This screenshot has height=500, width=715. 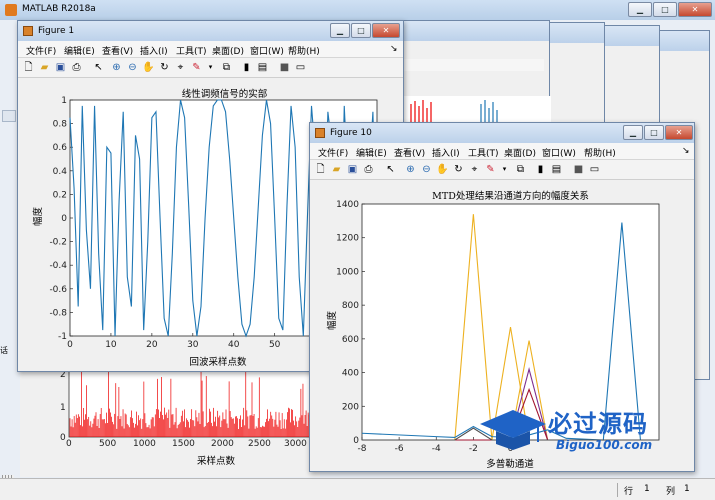 I want to click on y-tick-label: -0.6, so click(x=58, y=290).